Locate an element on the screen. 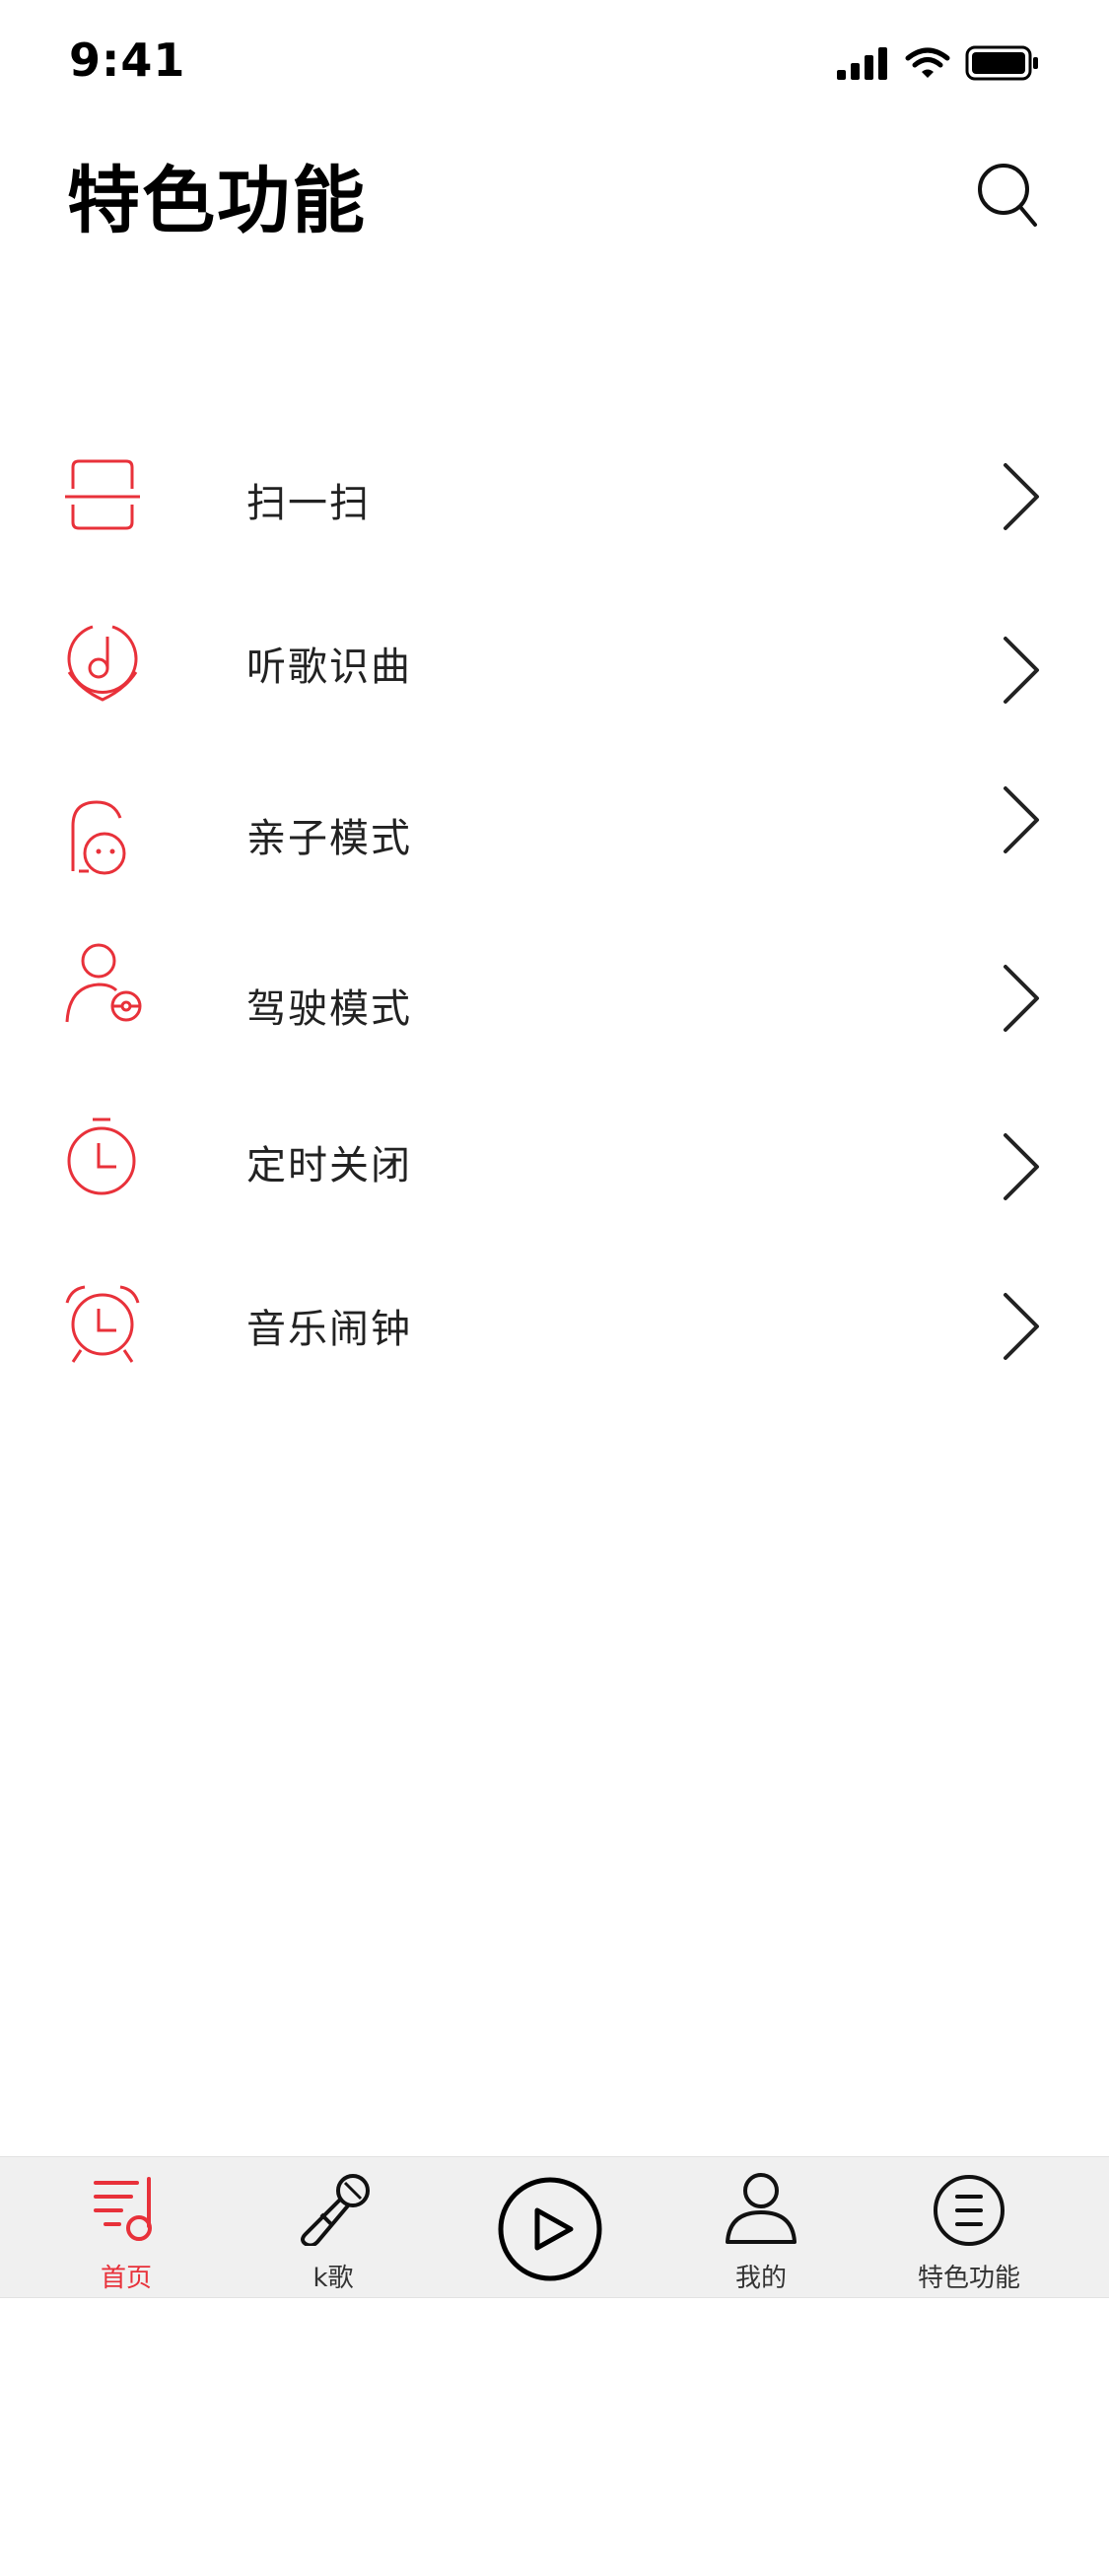 The height and width of the screenshot is (2576, 1109). child-mode-icon is located at coordinates (99, 837).